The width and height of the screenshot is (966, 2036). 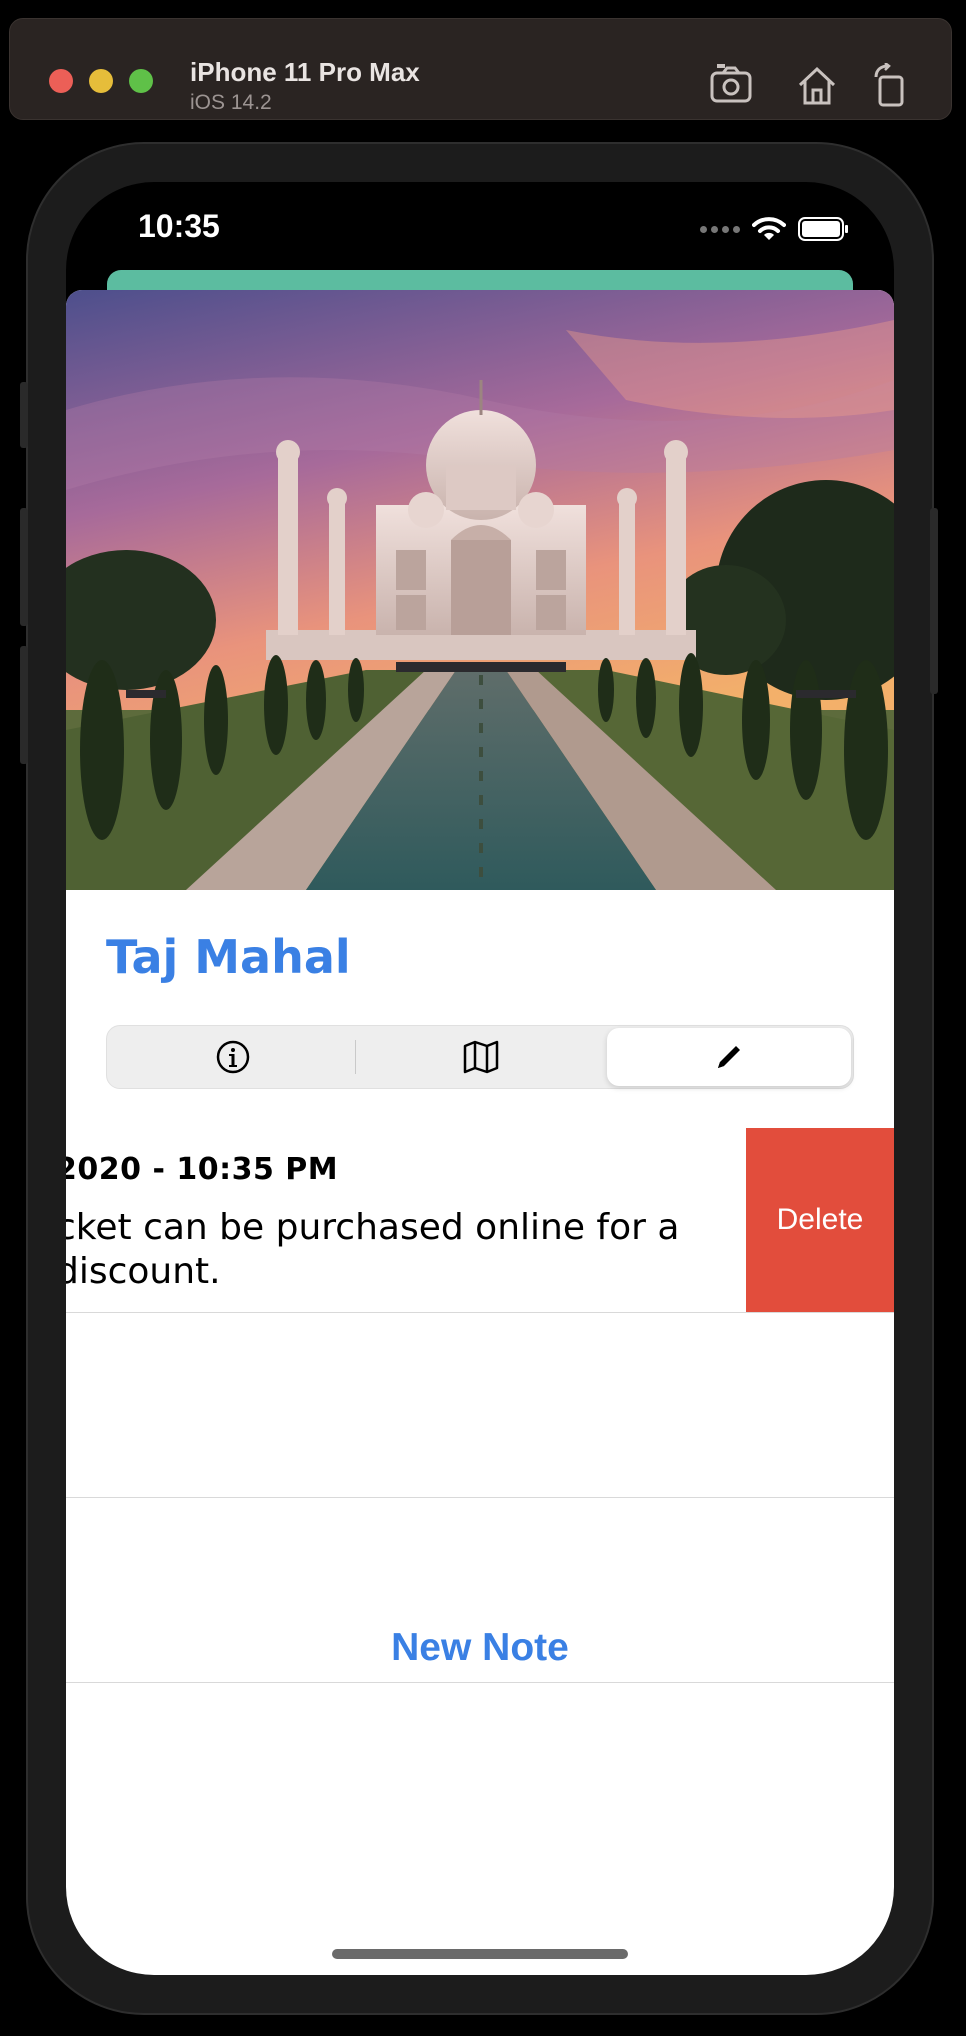 I want to click on minimize-window-button, so click(x=101, y=81).